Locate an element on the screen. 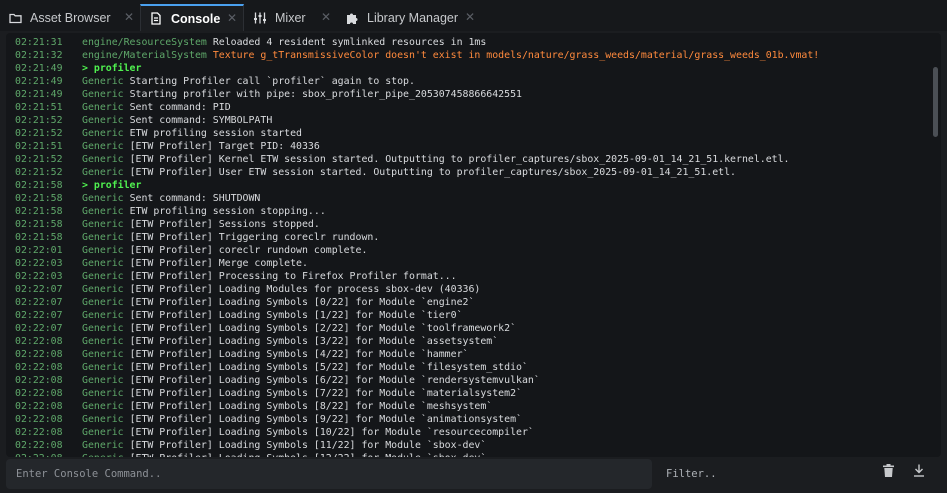  log-row: 02:21:49 > profiler is located at coordinates (471, 68).